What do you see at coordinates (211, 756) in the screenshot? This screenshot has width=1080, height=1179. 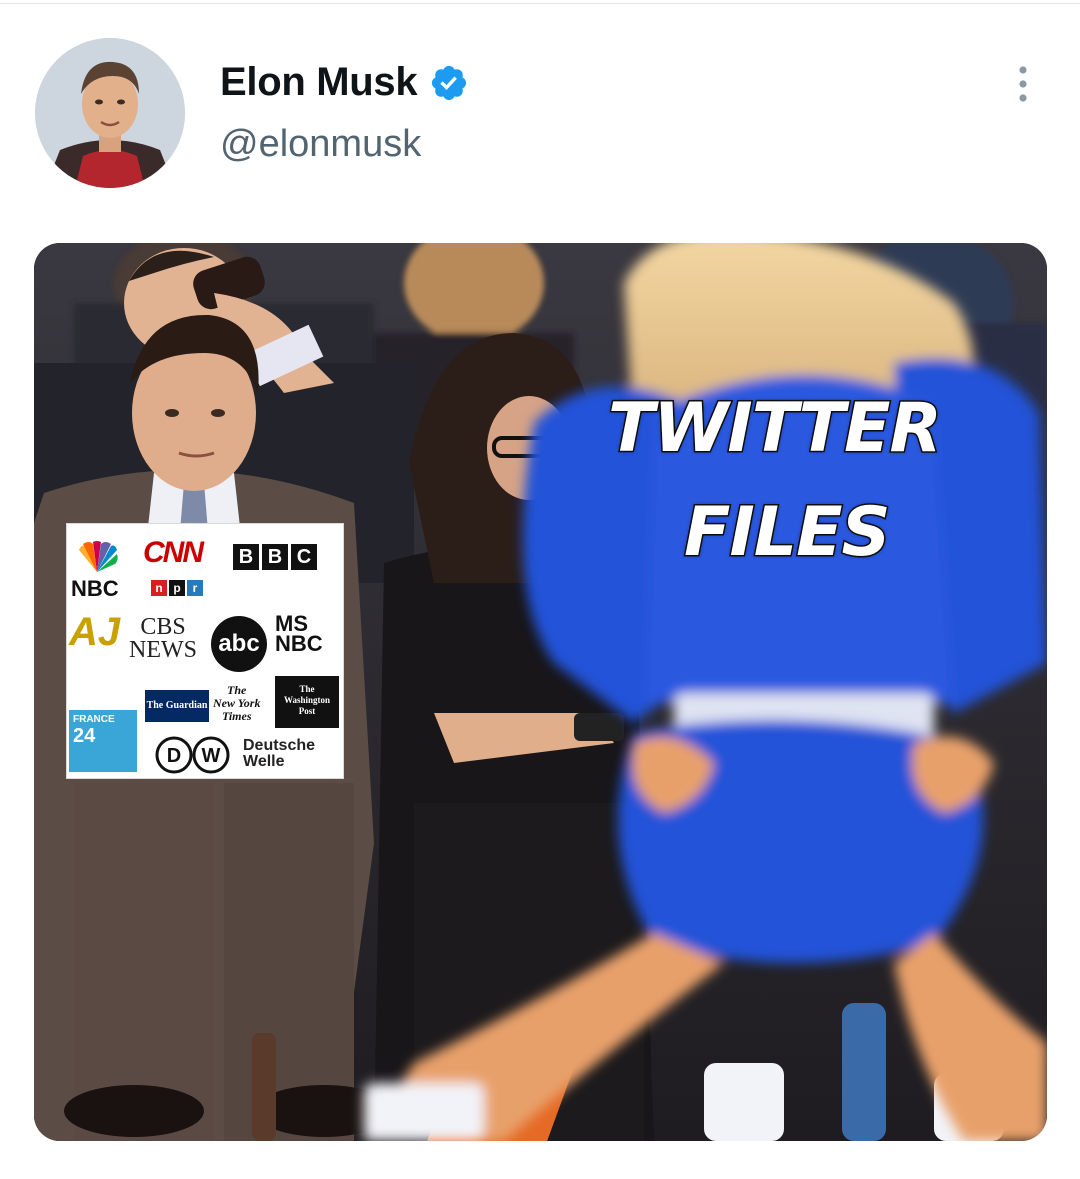 I see `svg-text: W` at bounding box center [211, 756].